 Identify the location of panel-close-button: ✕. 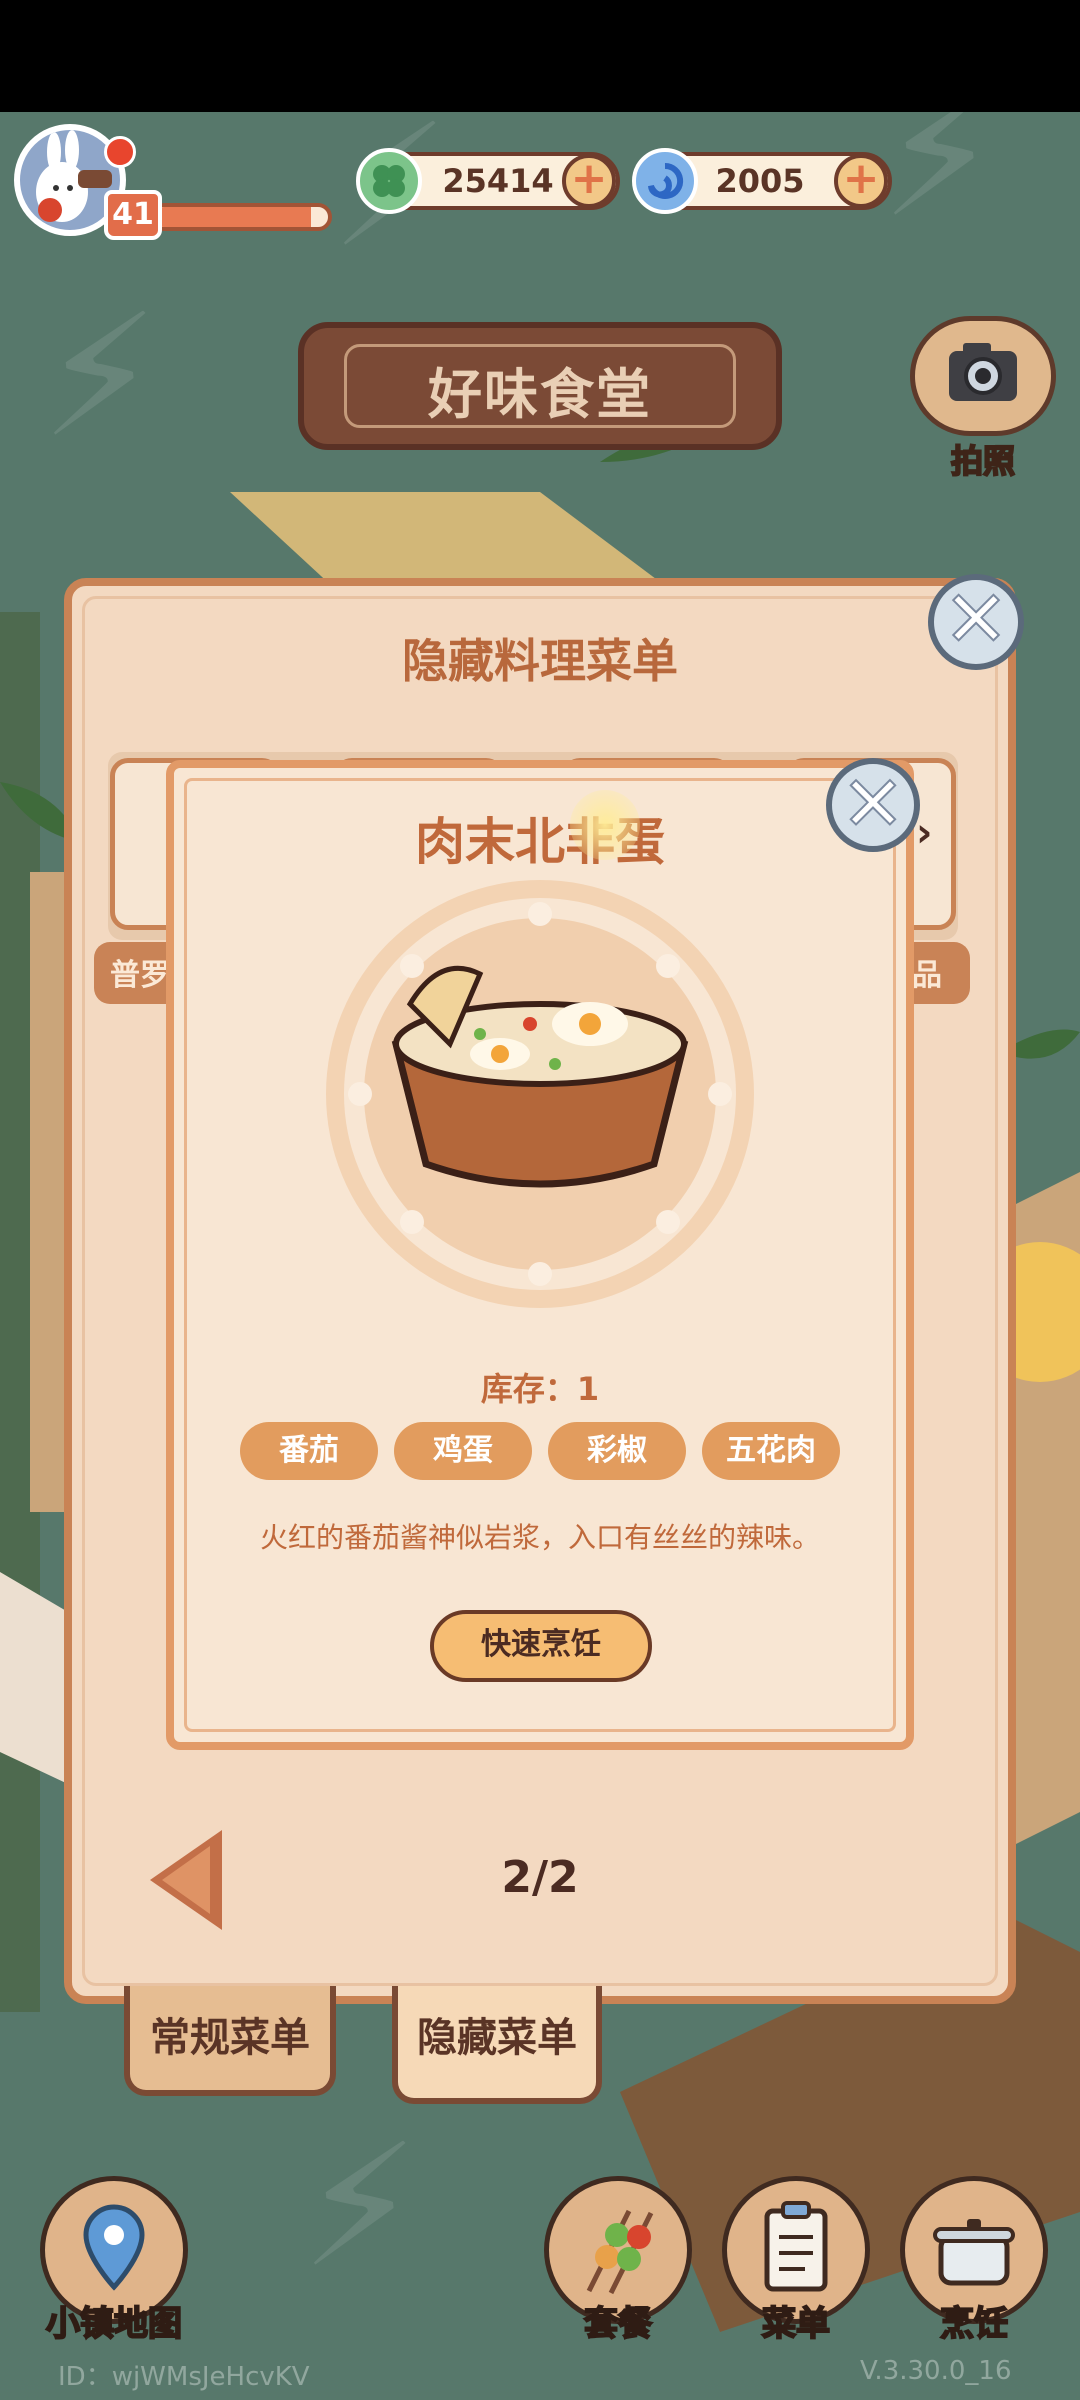
(976, 622).